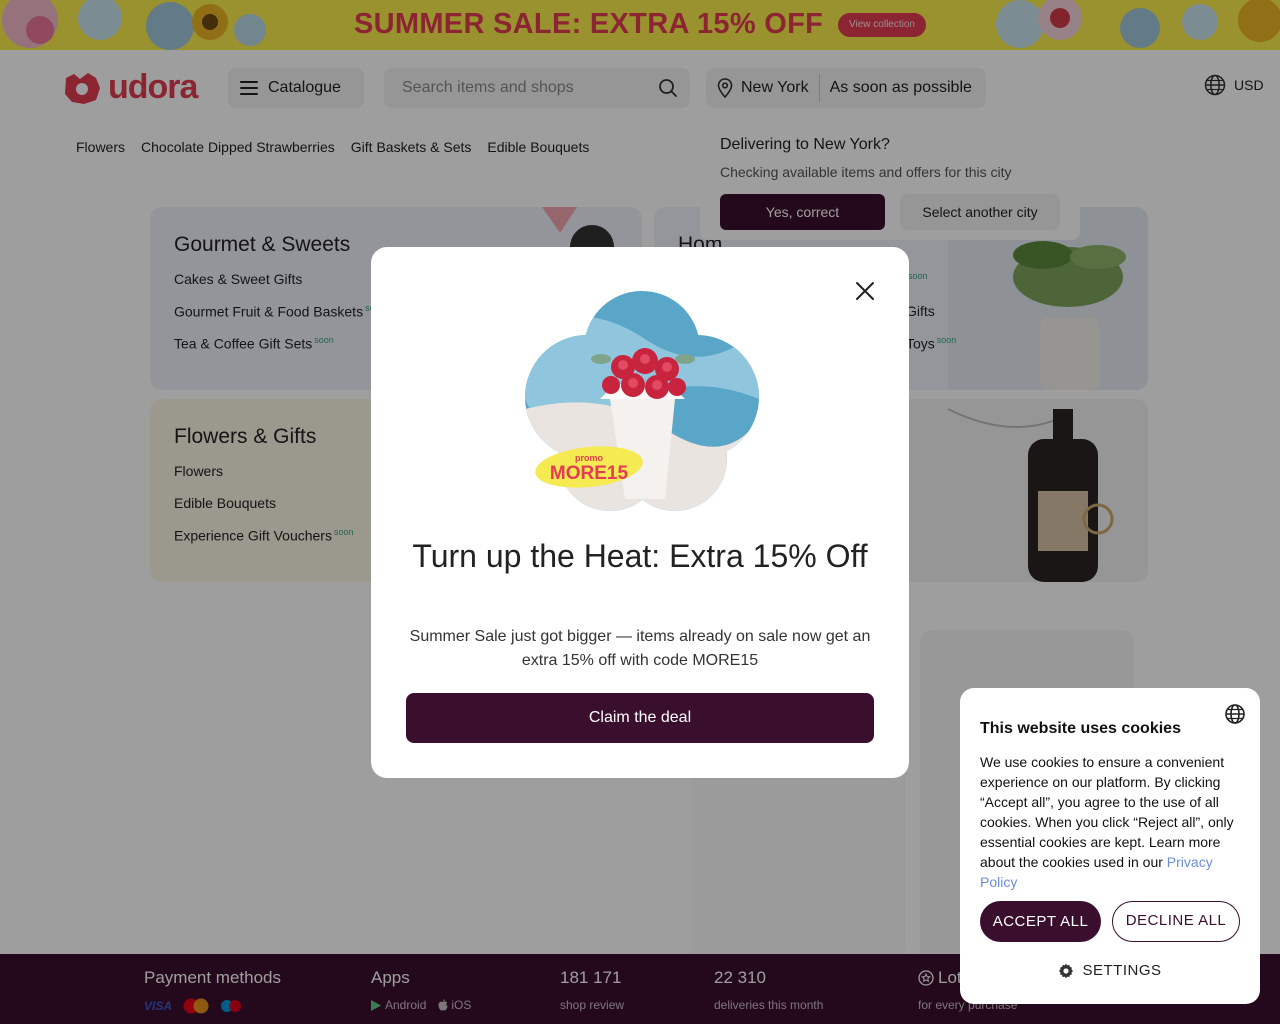  I want to click on close-icon, so click(865, 291).